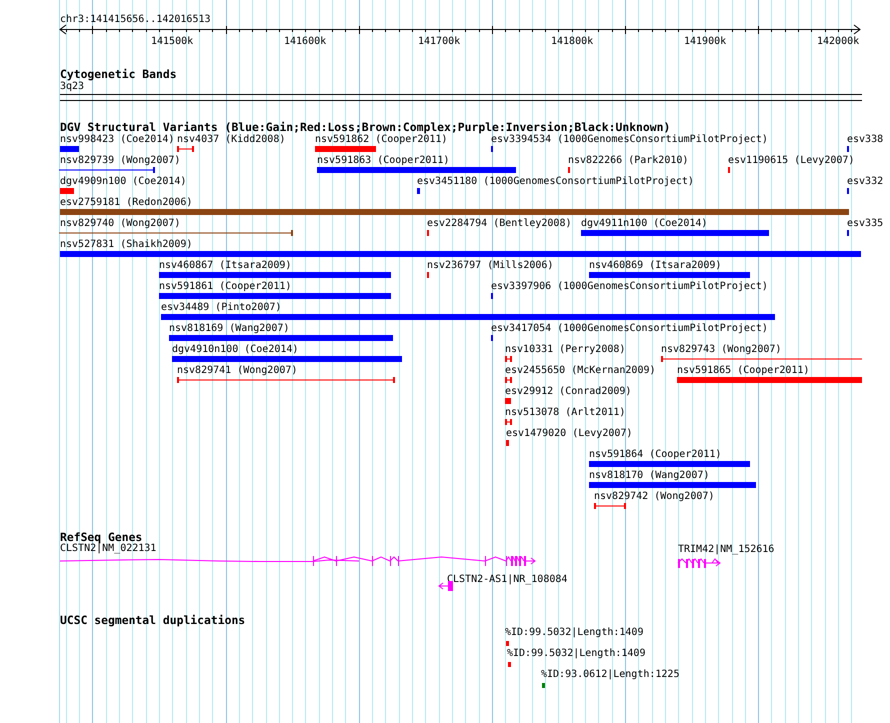  What do you see at coordinates (569, 433) in the screenshot?
I see `variant-label: esv1479020 (Levy2007)` at bounding box center [569, 433].